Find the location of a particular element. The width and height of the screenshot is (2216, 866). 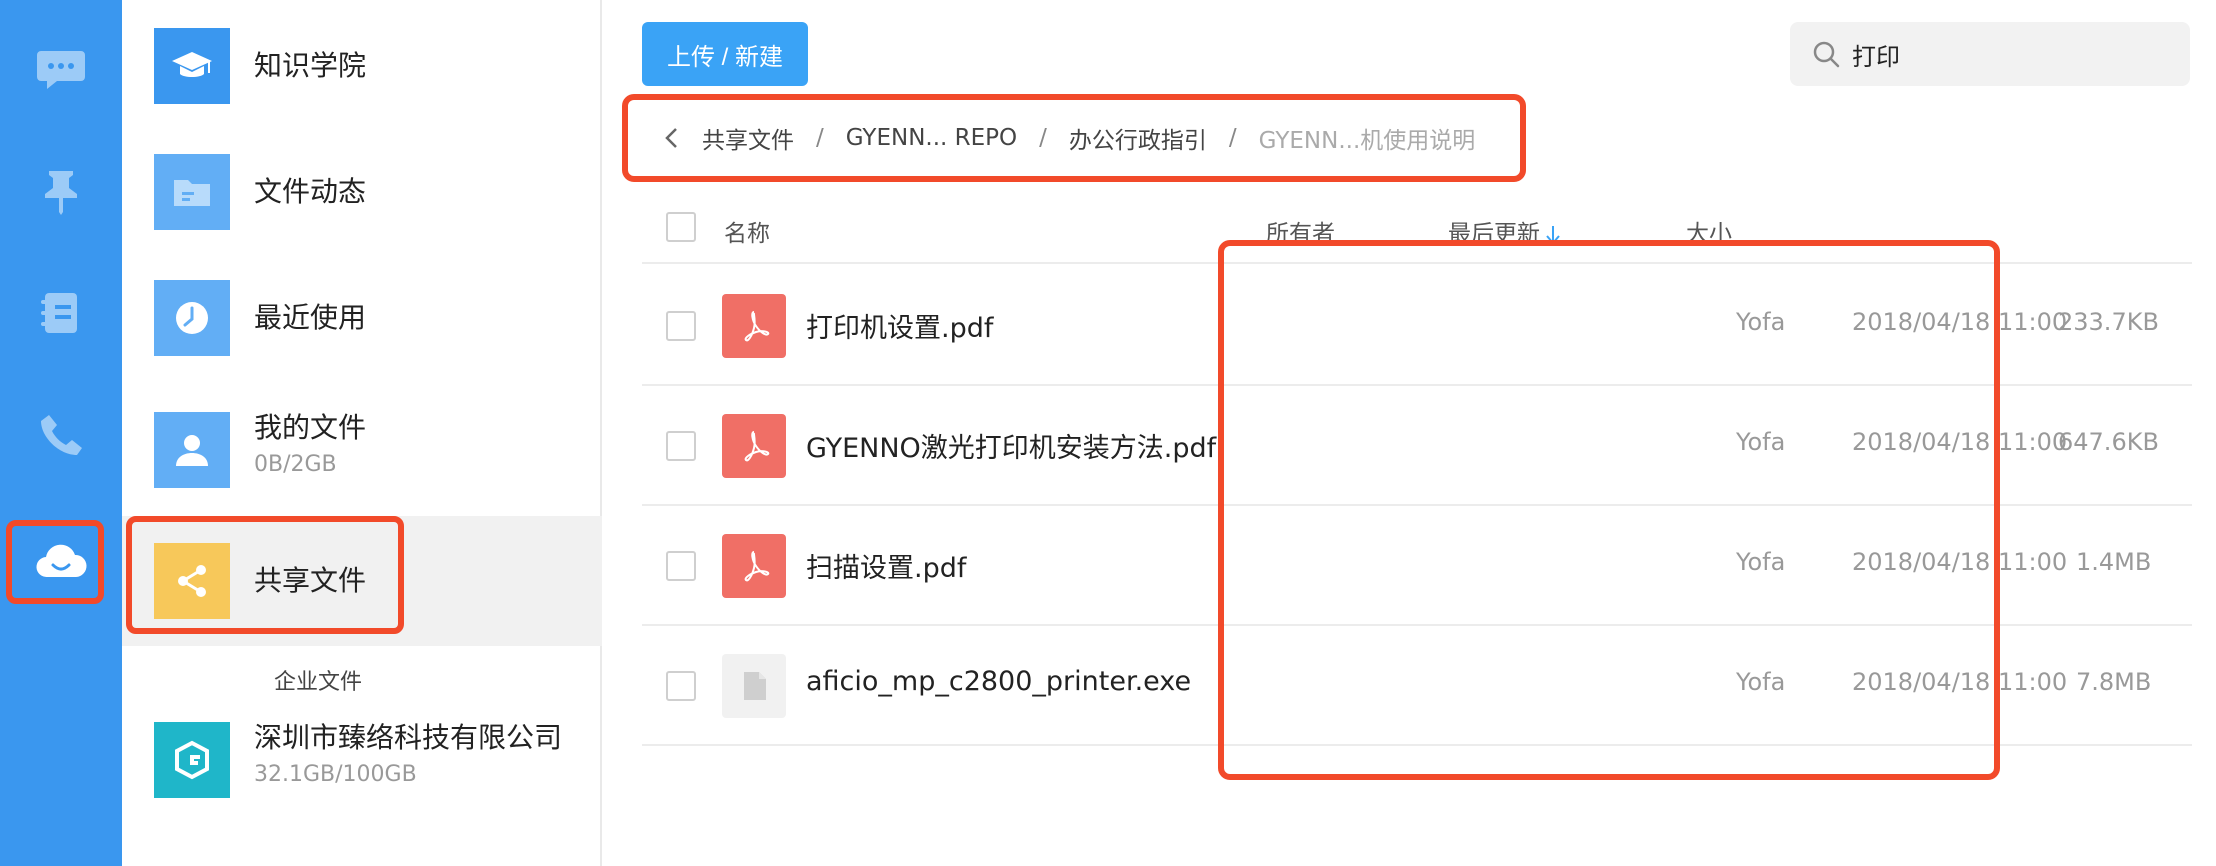

storage-usage: 0B/2GB is located at coordinates (295, 464).